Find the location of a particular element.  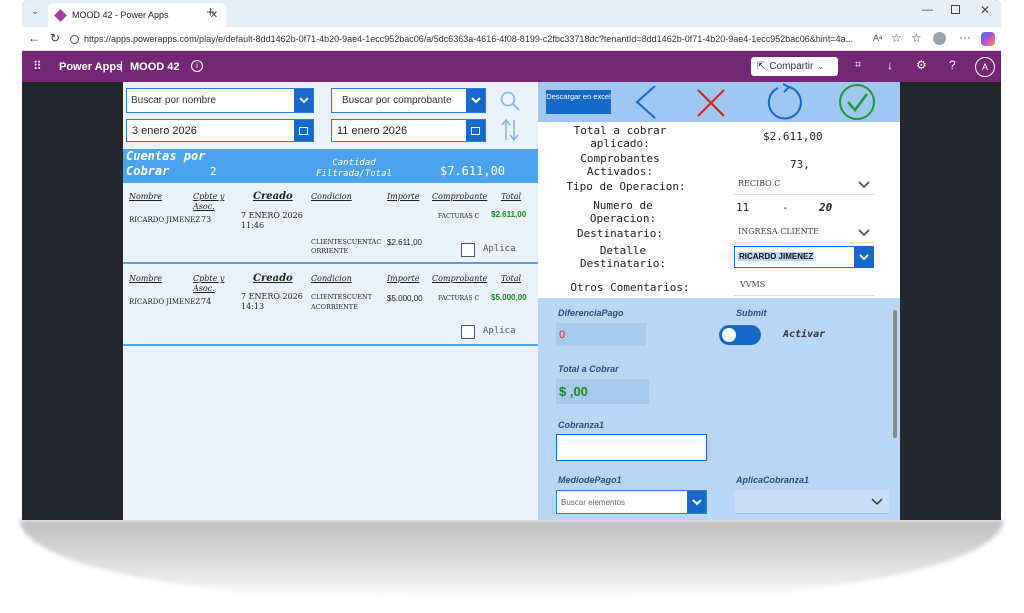

total-cobrar-value: $ ,00 is located at coordinates (573, 391).